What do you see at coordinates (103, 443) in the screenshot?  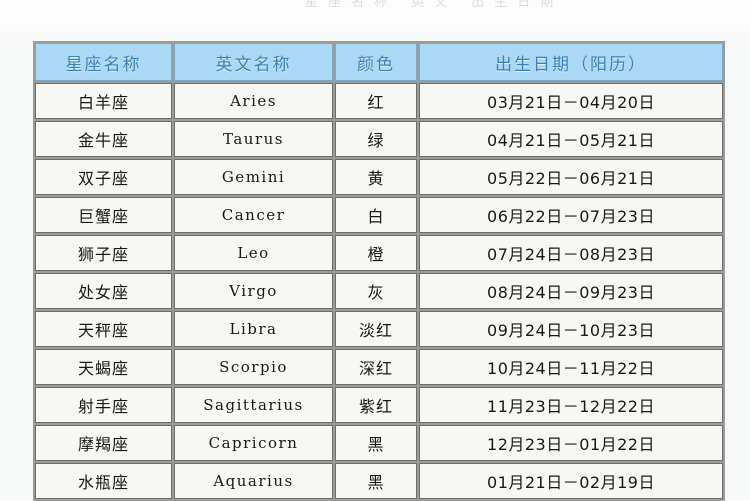 I see `cell-zodiac-name: 摩羯座` at bounding box center [103, 443].